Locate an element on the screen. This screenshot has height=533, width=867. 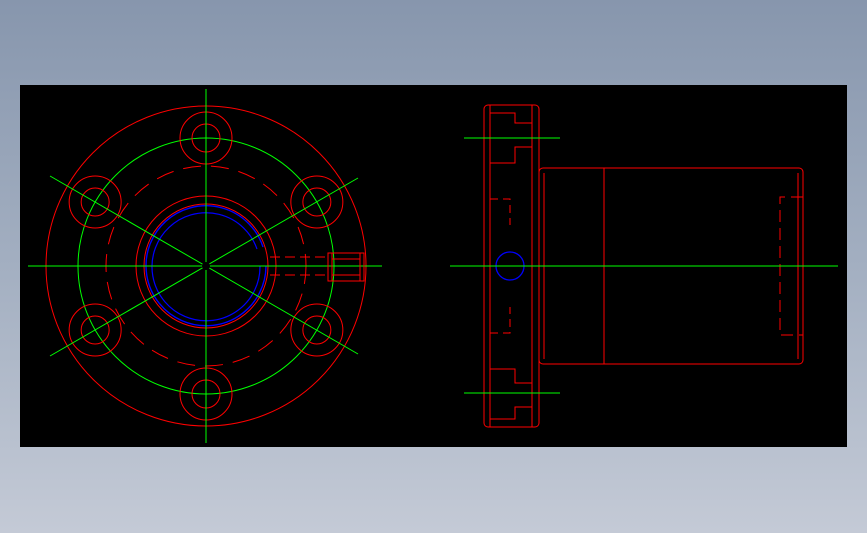
center-mark is located at coordinates (206, 266).